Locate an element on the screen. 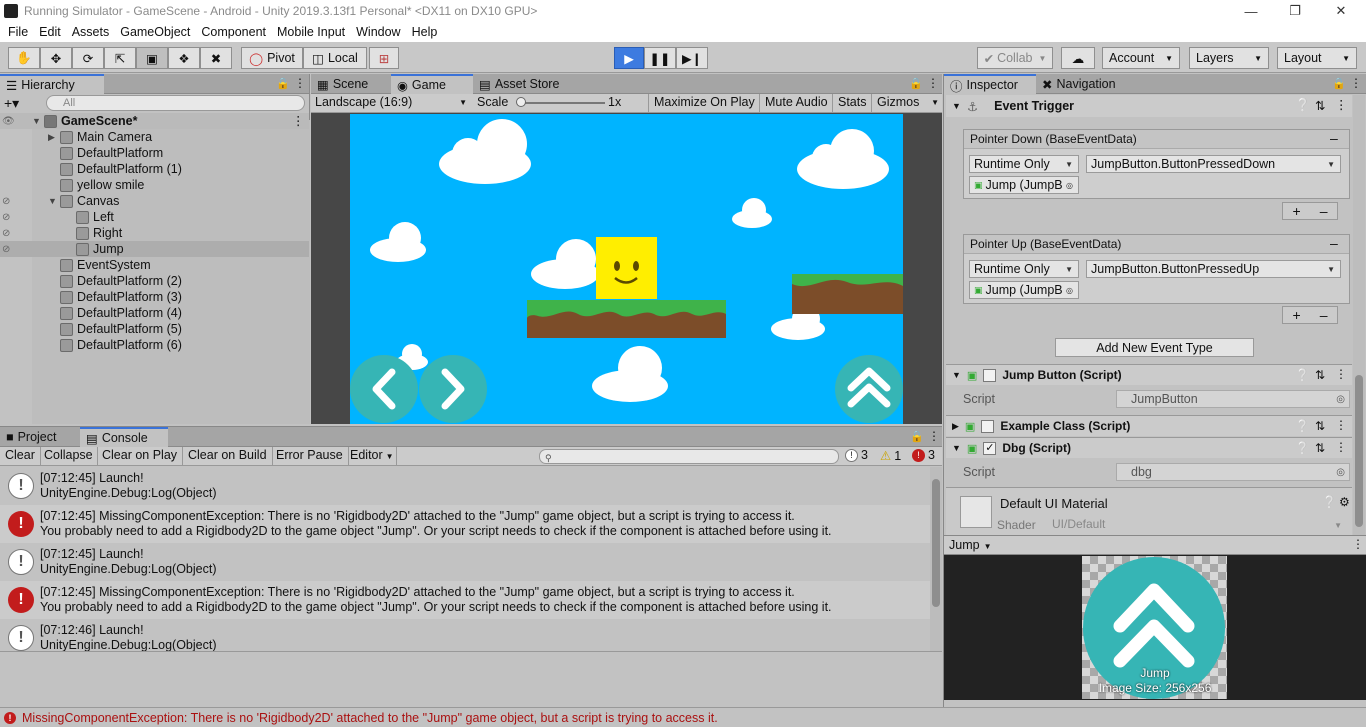 This screenshot has height=727, width=1366. rotate-tool-icon: ⟳ is located at coordinates (88, 58).